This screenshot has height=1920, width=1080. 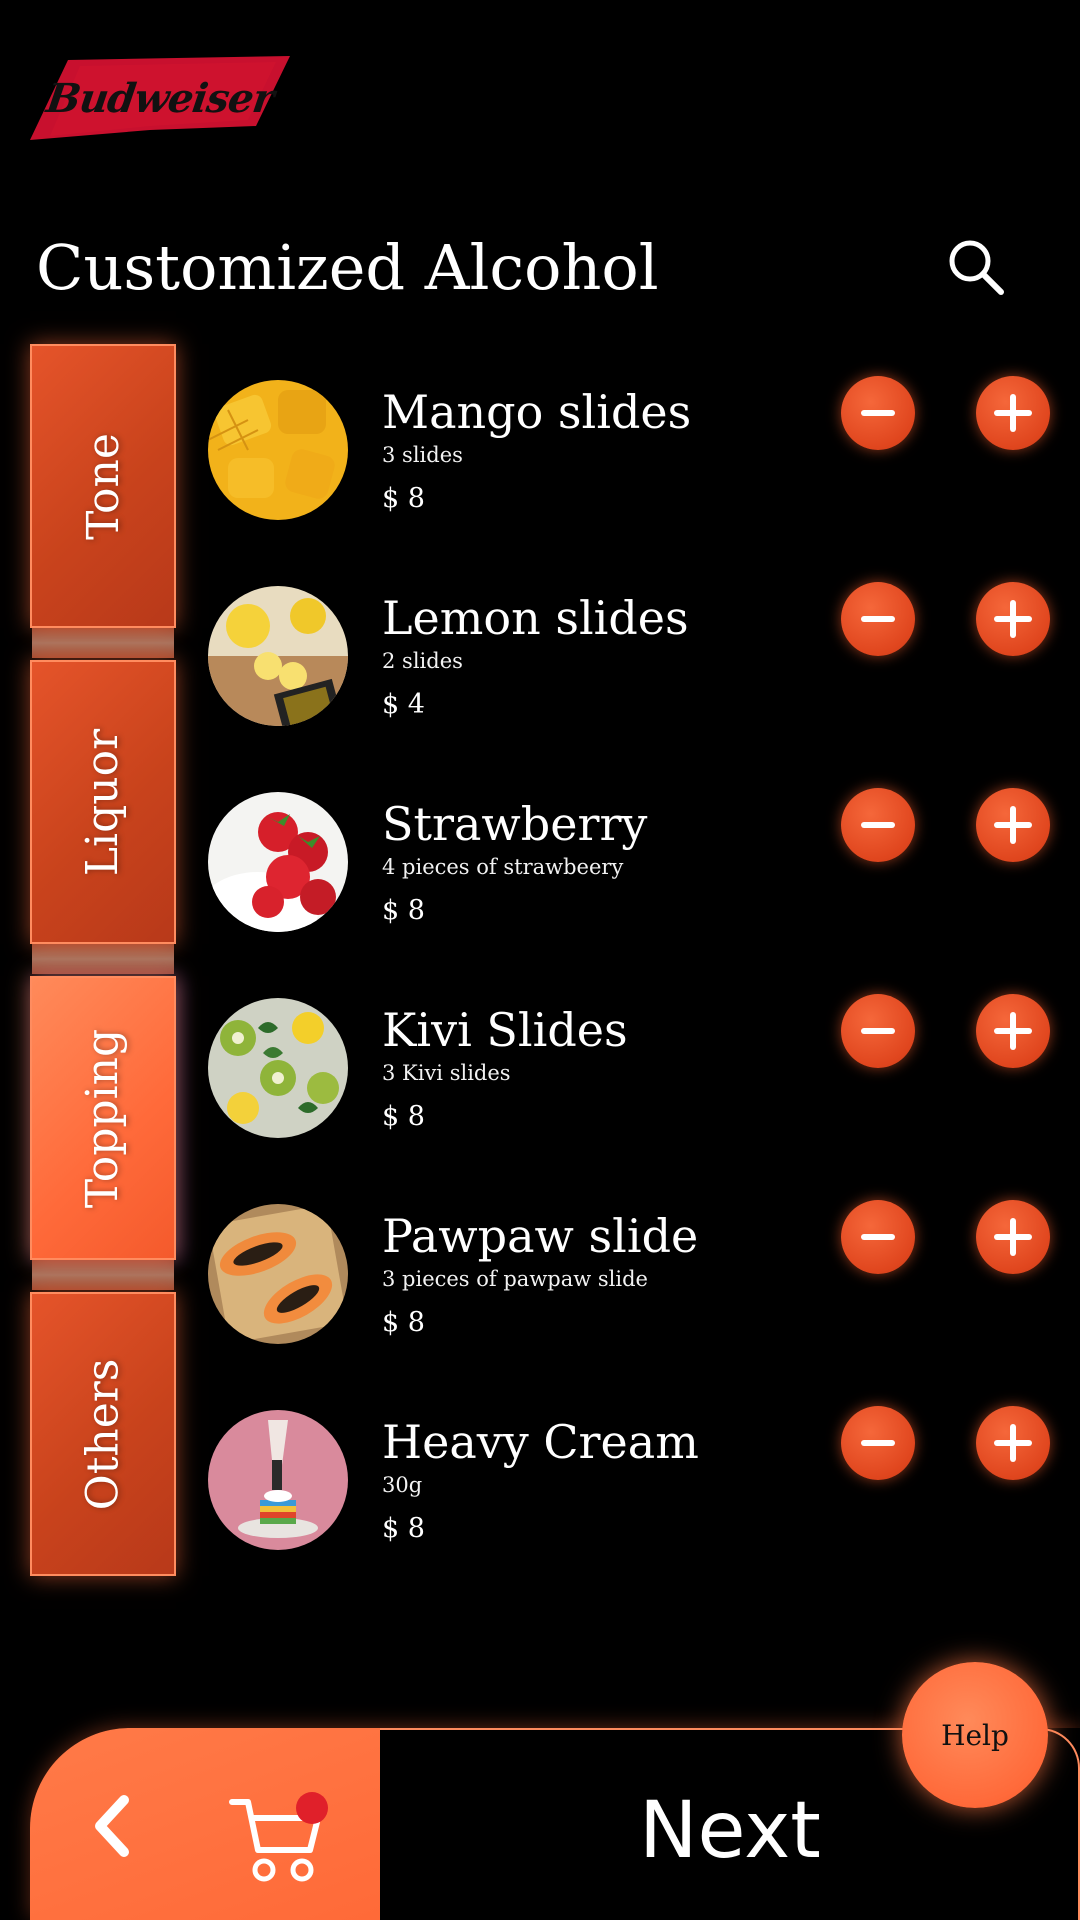 I want to click on chevron-left-icon, so click(x=115, y=1825).